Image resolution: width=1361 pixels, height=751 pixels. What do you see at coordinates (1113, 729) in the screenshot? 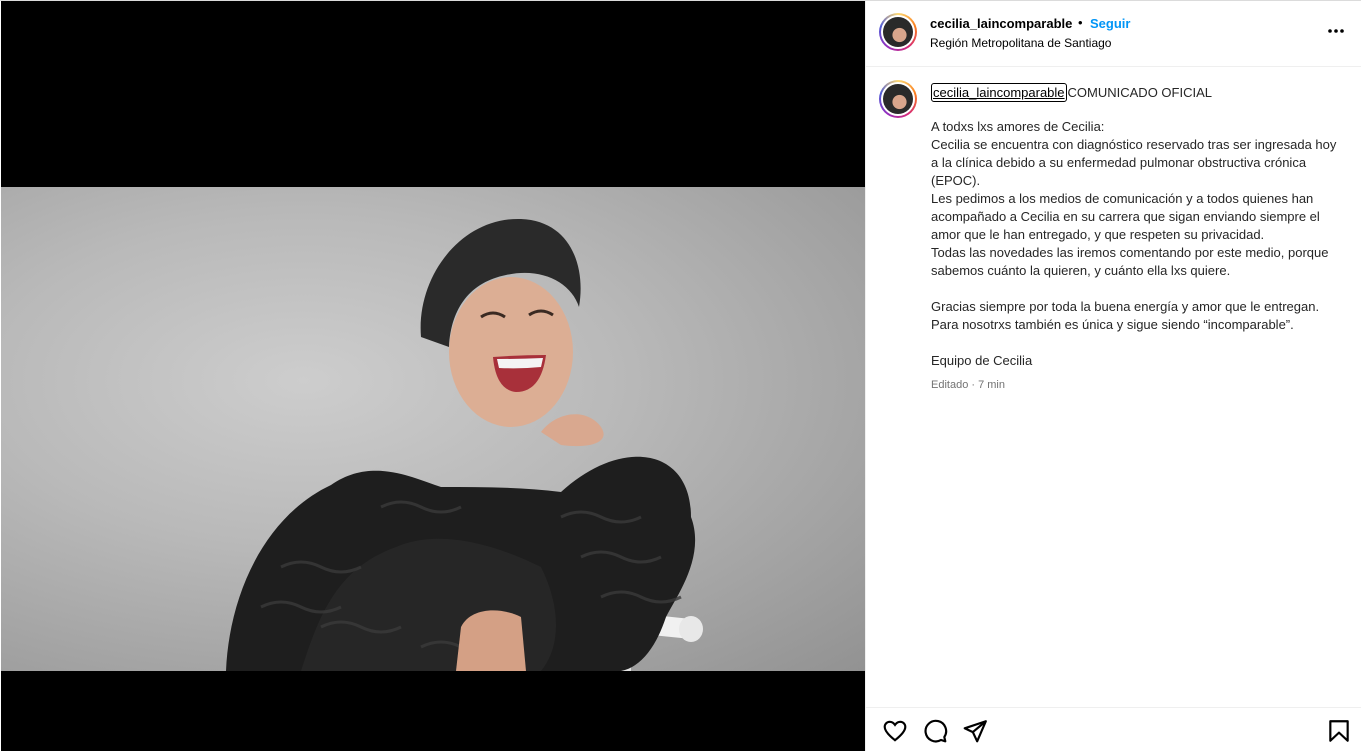
I see `action-bar` at bounding box center [1113, 729].